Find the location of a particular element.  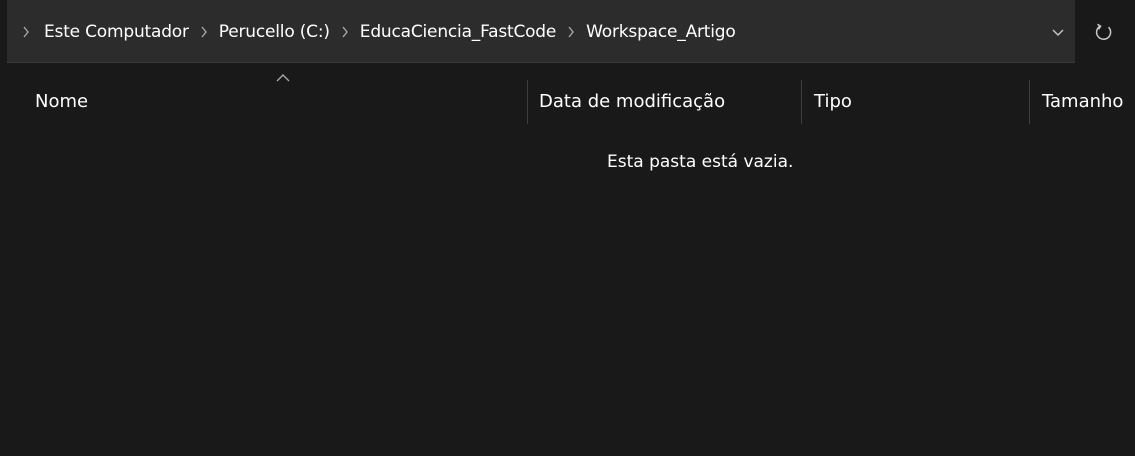

breadcrumb-expand-chevron-icon is located at coordinates (25, 31).